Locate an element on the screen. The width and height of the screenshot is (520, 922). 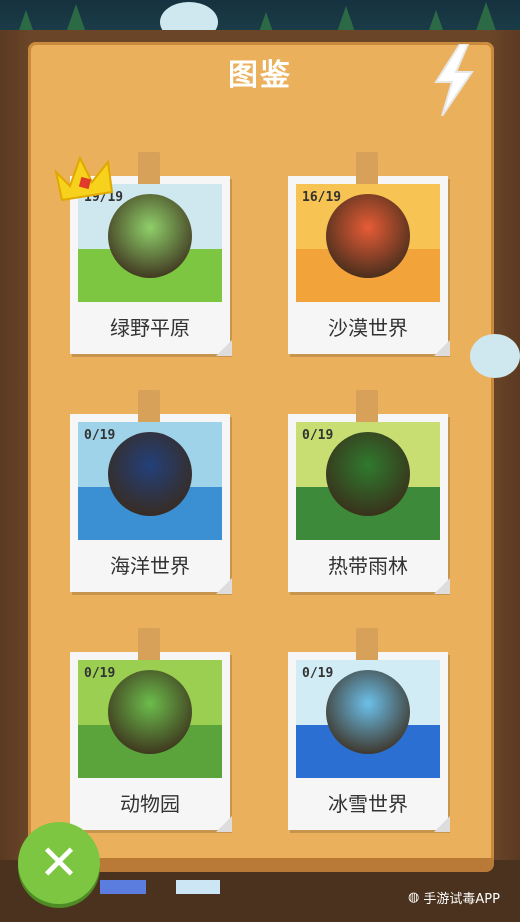
crown-icon is located at coordinates (84, 178).